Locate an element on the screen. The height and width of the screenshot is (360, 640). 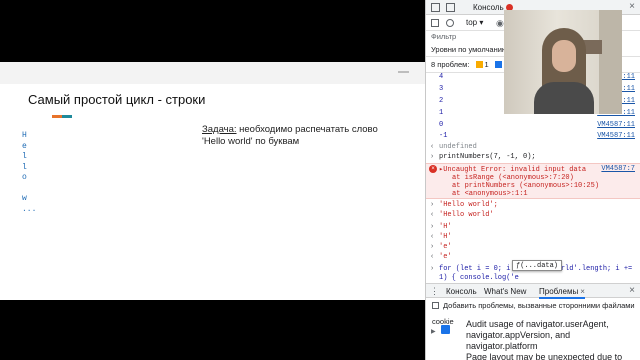
close-tab-icon: × is located at coordinates (582, 291).